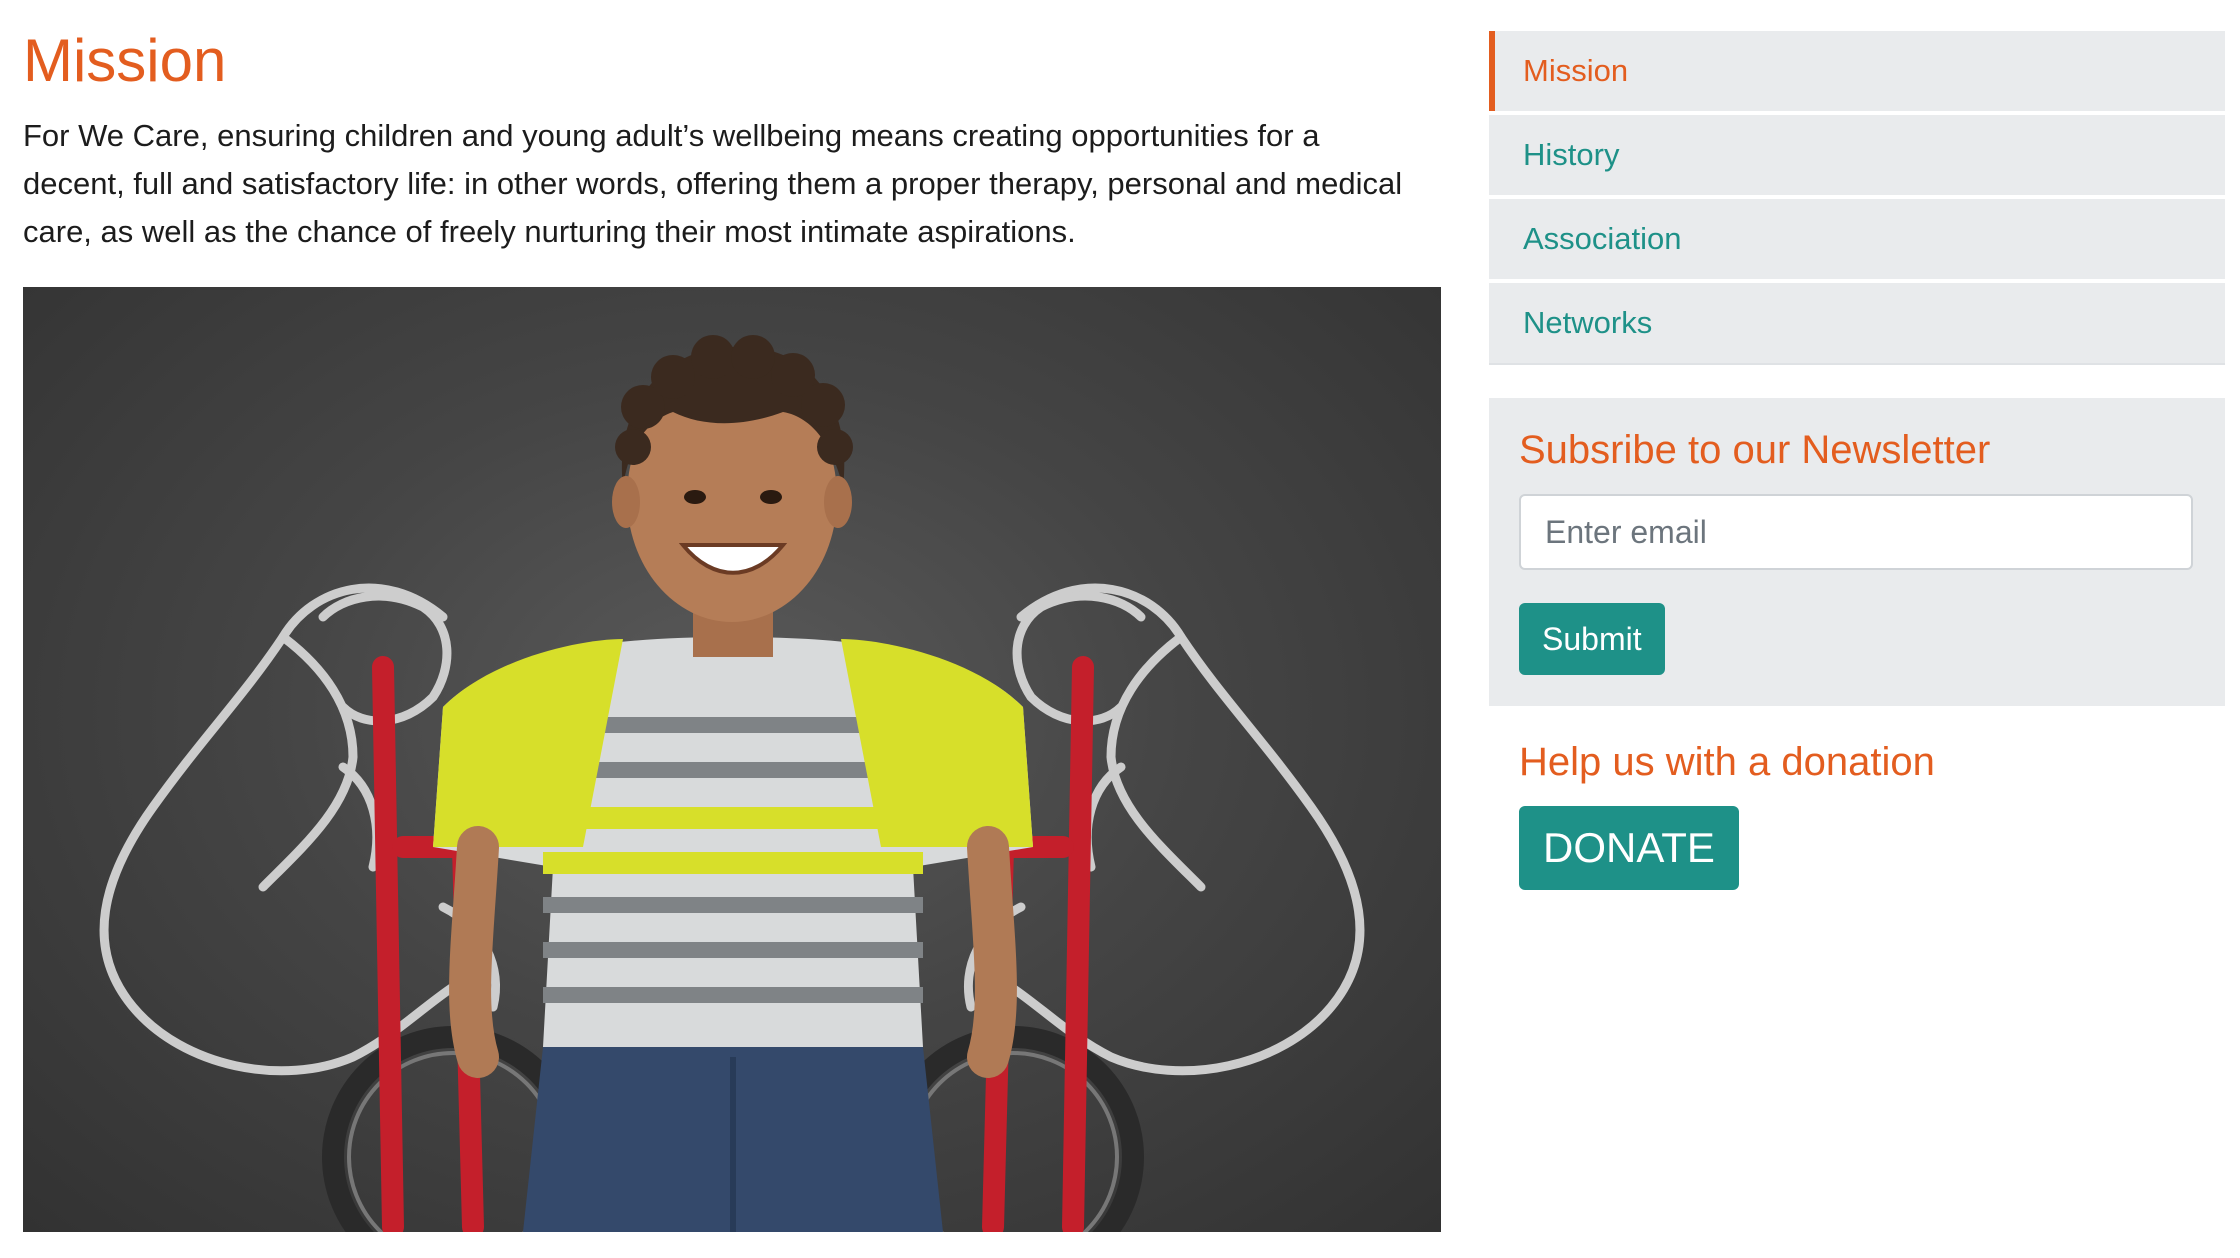  What do you see at coordinates (1857, 155) in the screenshot?
I see `subnav-item-history: History` at bounding box center [1857, 155].